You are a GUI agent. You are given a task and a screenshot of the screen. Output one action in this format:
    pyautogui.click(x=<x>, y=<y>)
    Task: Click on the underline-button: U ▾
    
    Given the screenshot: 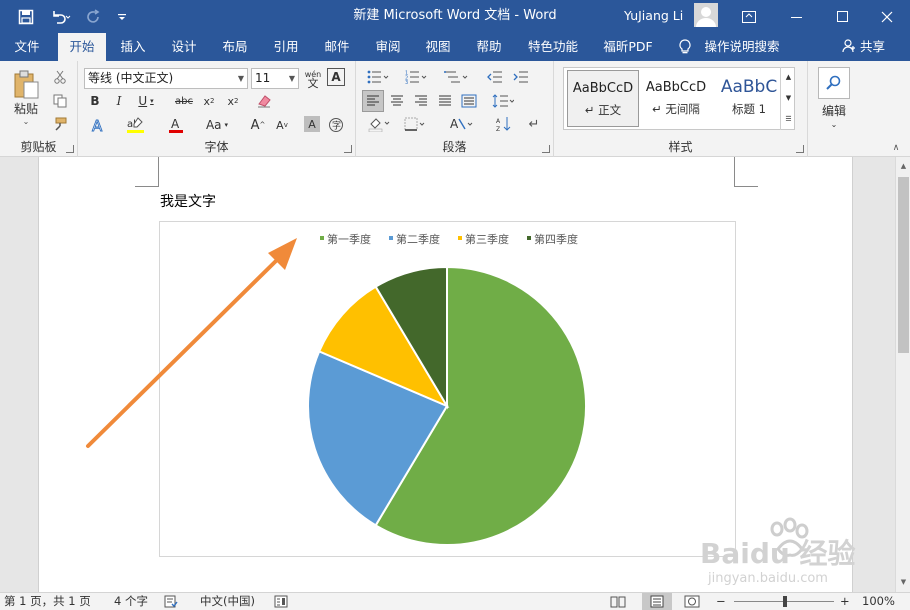 What is the action you would take?
    pyautogui.click(x=146, y=101)
    